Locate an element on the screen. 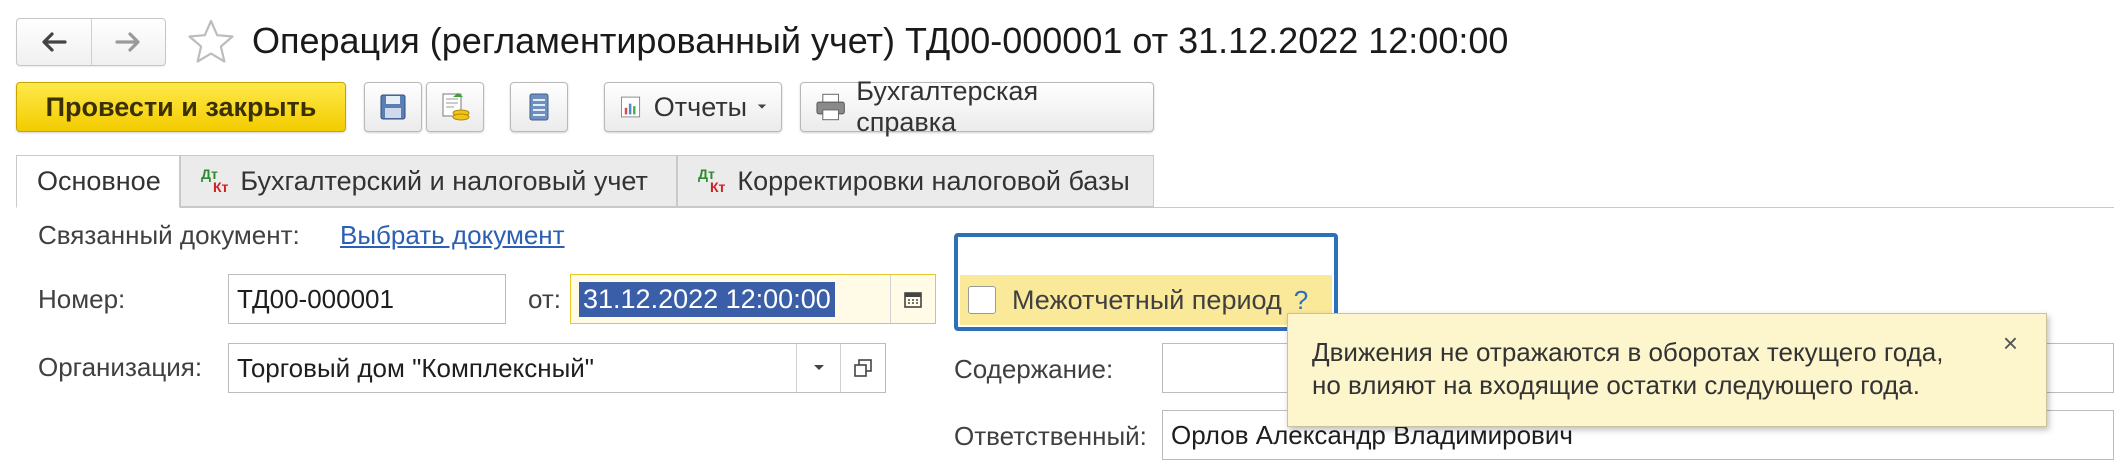  close-icon: × is located at coordinates (2010, 343).